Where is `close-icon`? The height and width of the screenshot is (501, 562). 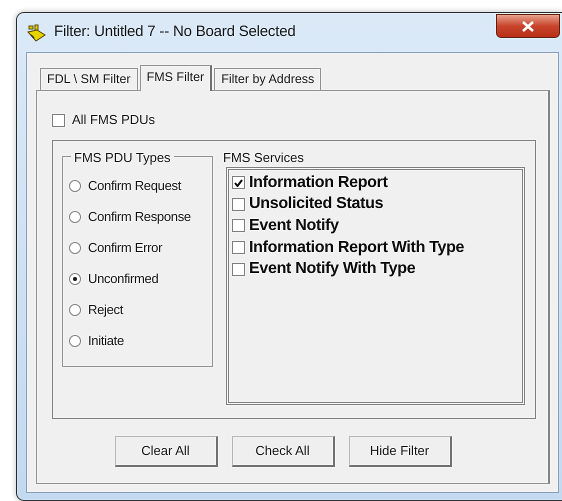 close-icon is located at coordinates (528, 26).